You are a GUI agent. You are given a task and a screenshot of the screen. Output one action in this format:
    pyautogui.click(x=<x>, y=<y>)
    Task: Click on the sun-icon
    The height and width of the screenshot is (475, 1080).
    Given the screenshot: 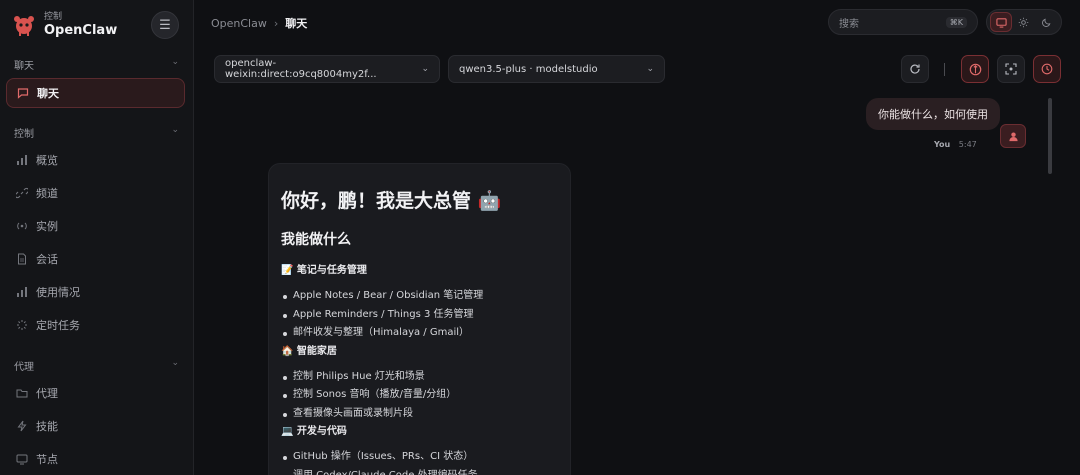 What is the action you would take?
    pyautogui.click(x=1024, y=22)
    